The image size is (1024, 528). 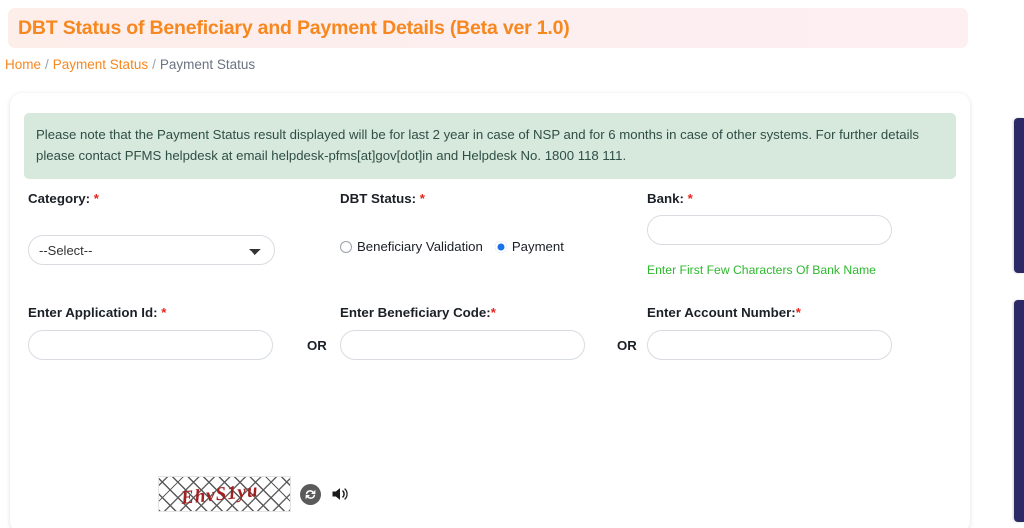 I want to click on account-number-label: Enter Account Number:*, so click(x=724, y=312).